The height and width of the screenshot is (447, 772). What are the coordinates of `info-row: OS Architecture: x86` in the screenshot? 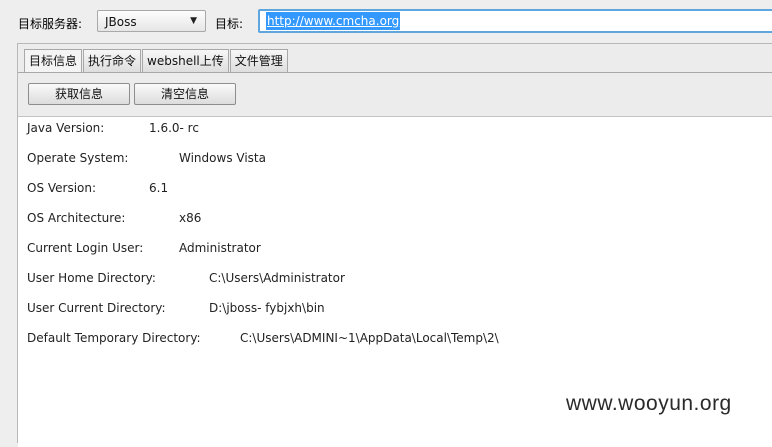 It's located at (114, 218).